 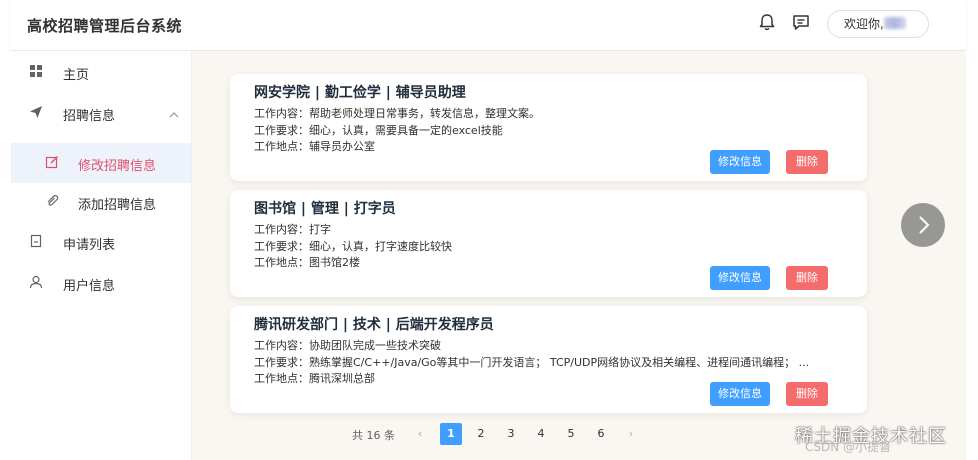 What do you see at coordinates (373, 435) in the screenshot?
I see `pagination-total: 共 16 条` at bounding box center [373, 435].